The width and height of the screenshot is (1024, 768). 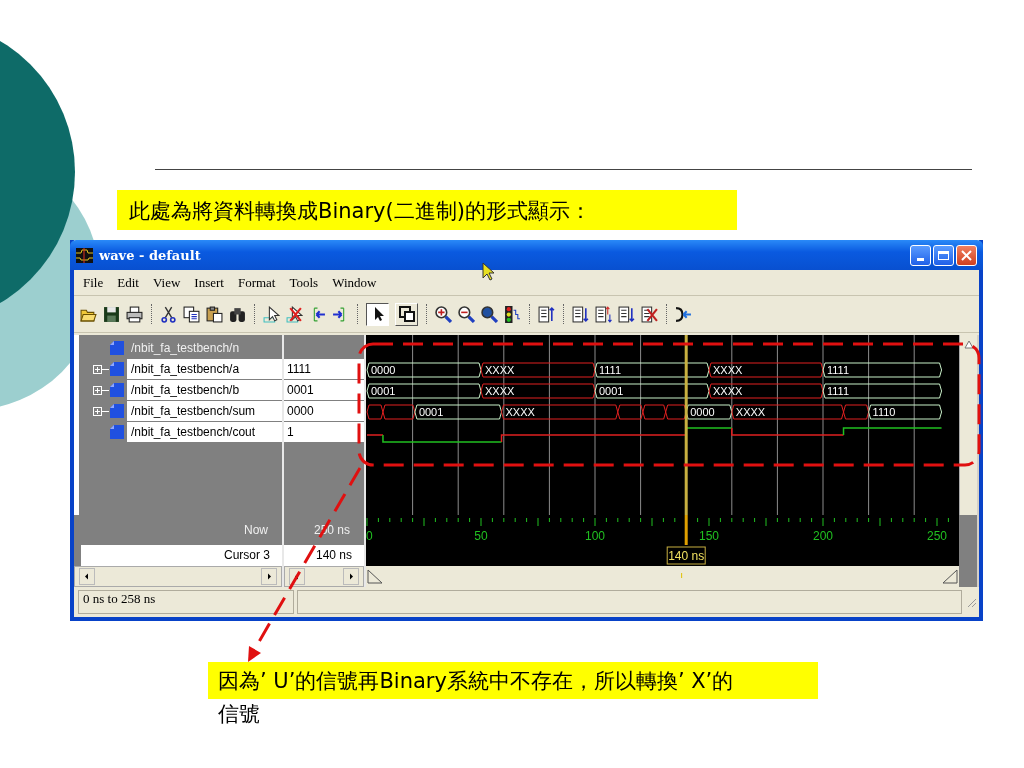 I want to click on status-range: 0 ns to 258 ns, so click(x=186, y=602).